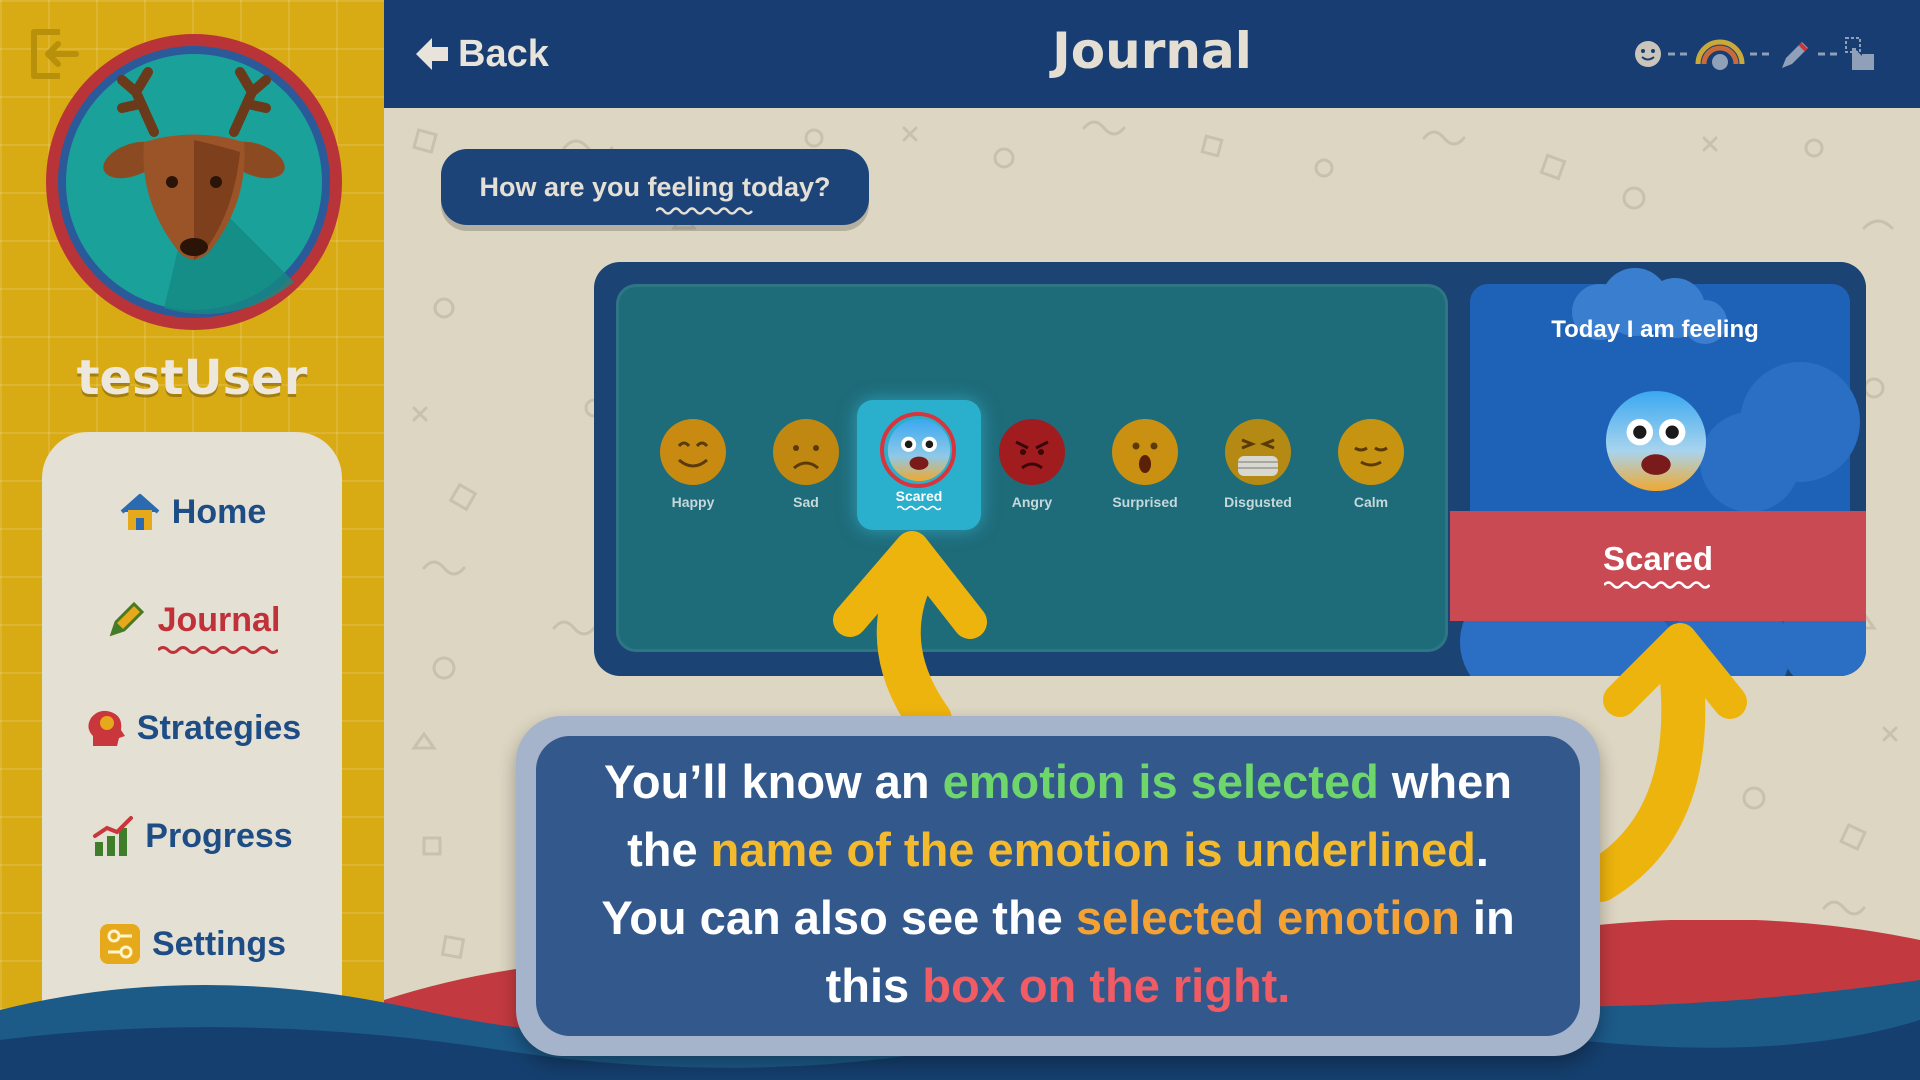 The image size is (1920, 1080). Describe the element at coordinates (219, 511) in the screenshot. I see `nav-label-home: Home` at that location.